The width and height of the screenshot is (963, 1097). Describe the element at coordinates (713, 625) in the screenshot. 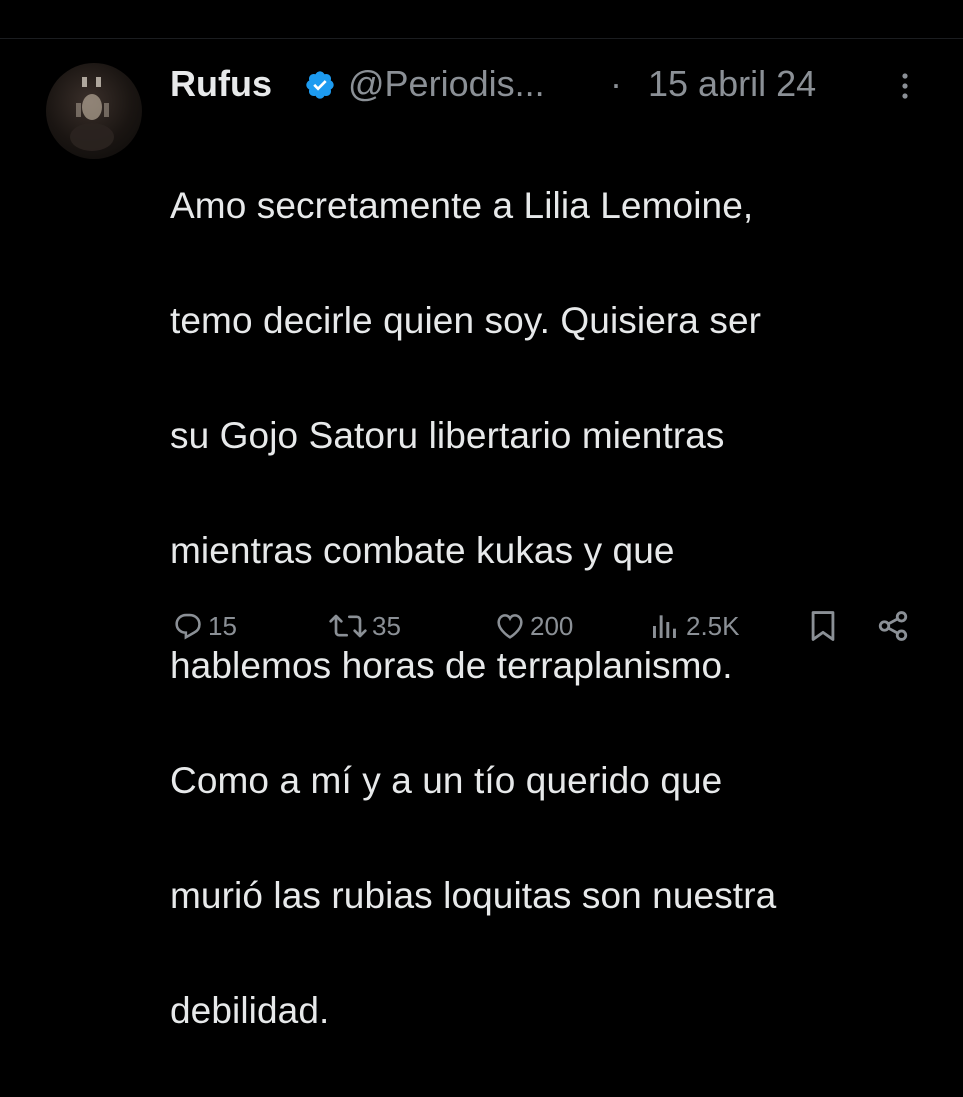

I see `views-count: 2.5K` at that location.